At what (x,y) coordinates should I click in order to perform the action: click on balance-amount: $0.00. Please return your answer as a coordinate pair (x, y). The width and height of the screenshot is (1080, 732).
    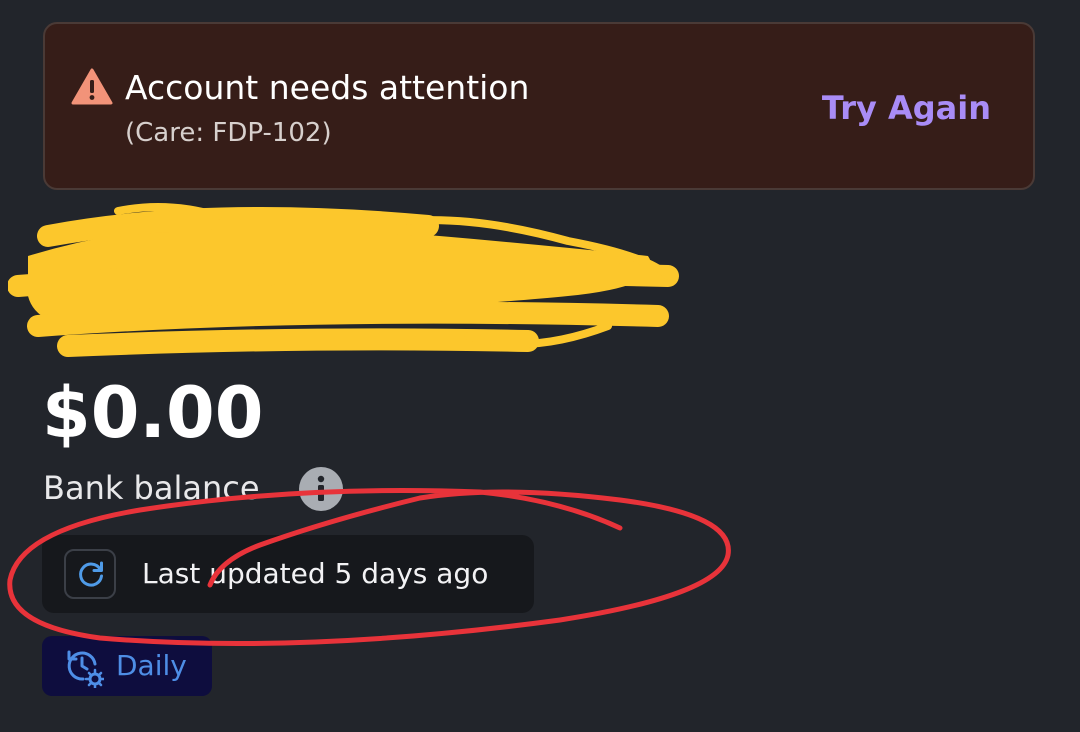
    Looking at the image, I should click on (153, 413).